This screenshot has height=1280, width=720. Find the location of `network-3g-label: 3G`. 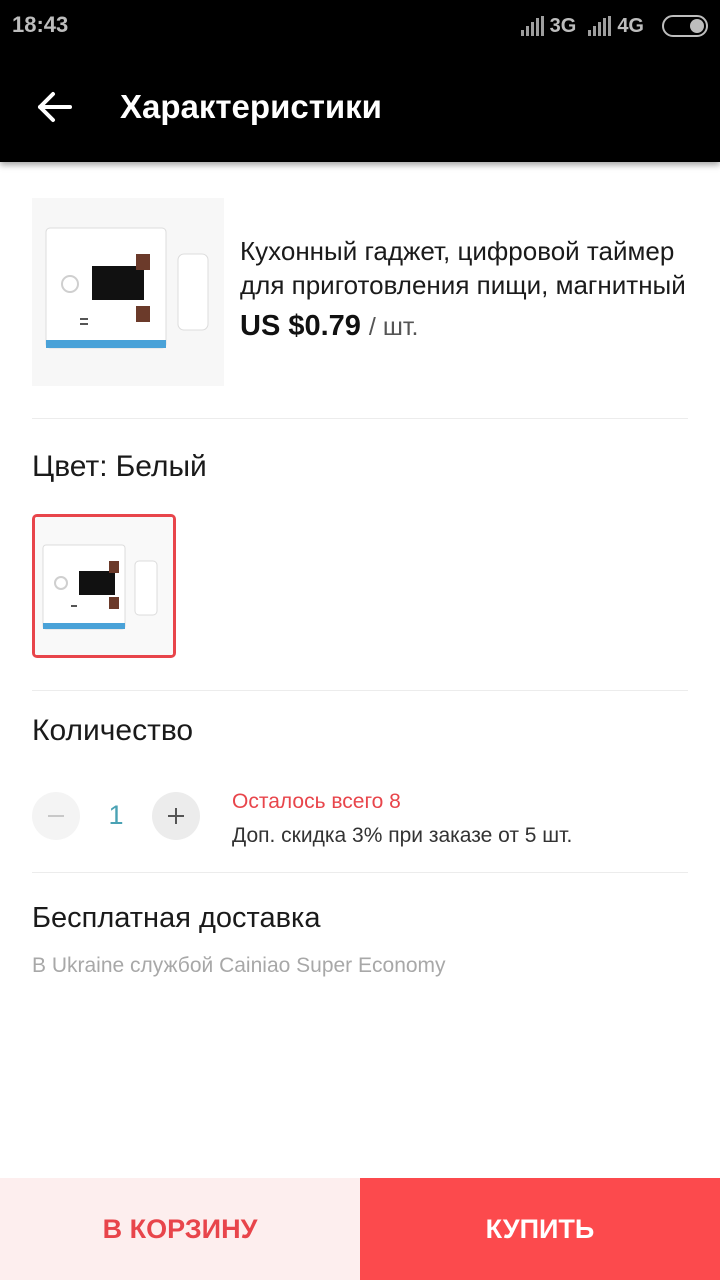

network-3g-label: 3G is located at coordinates (563, 25).